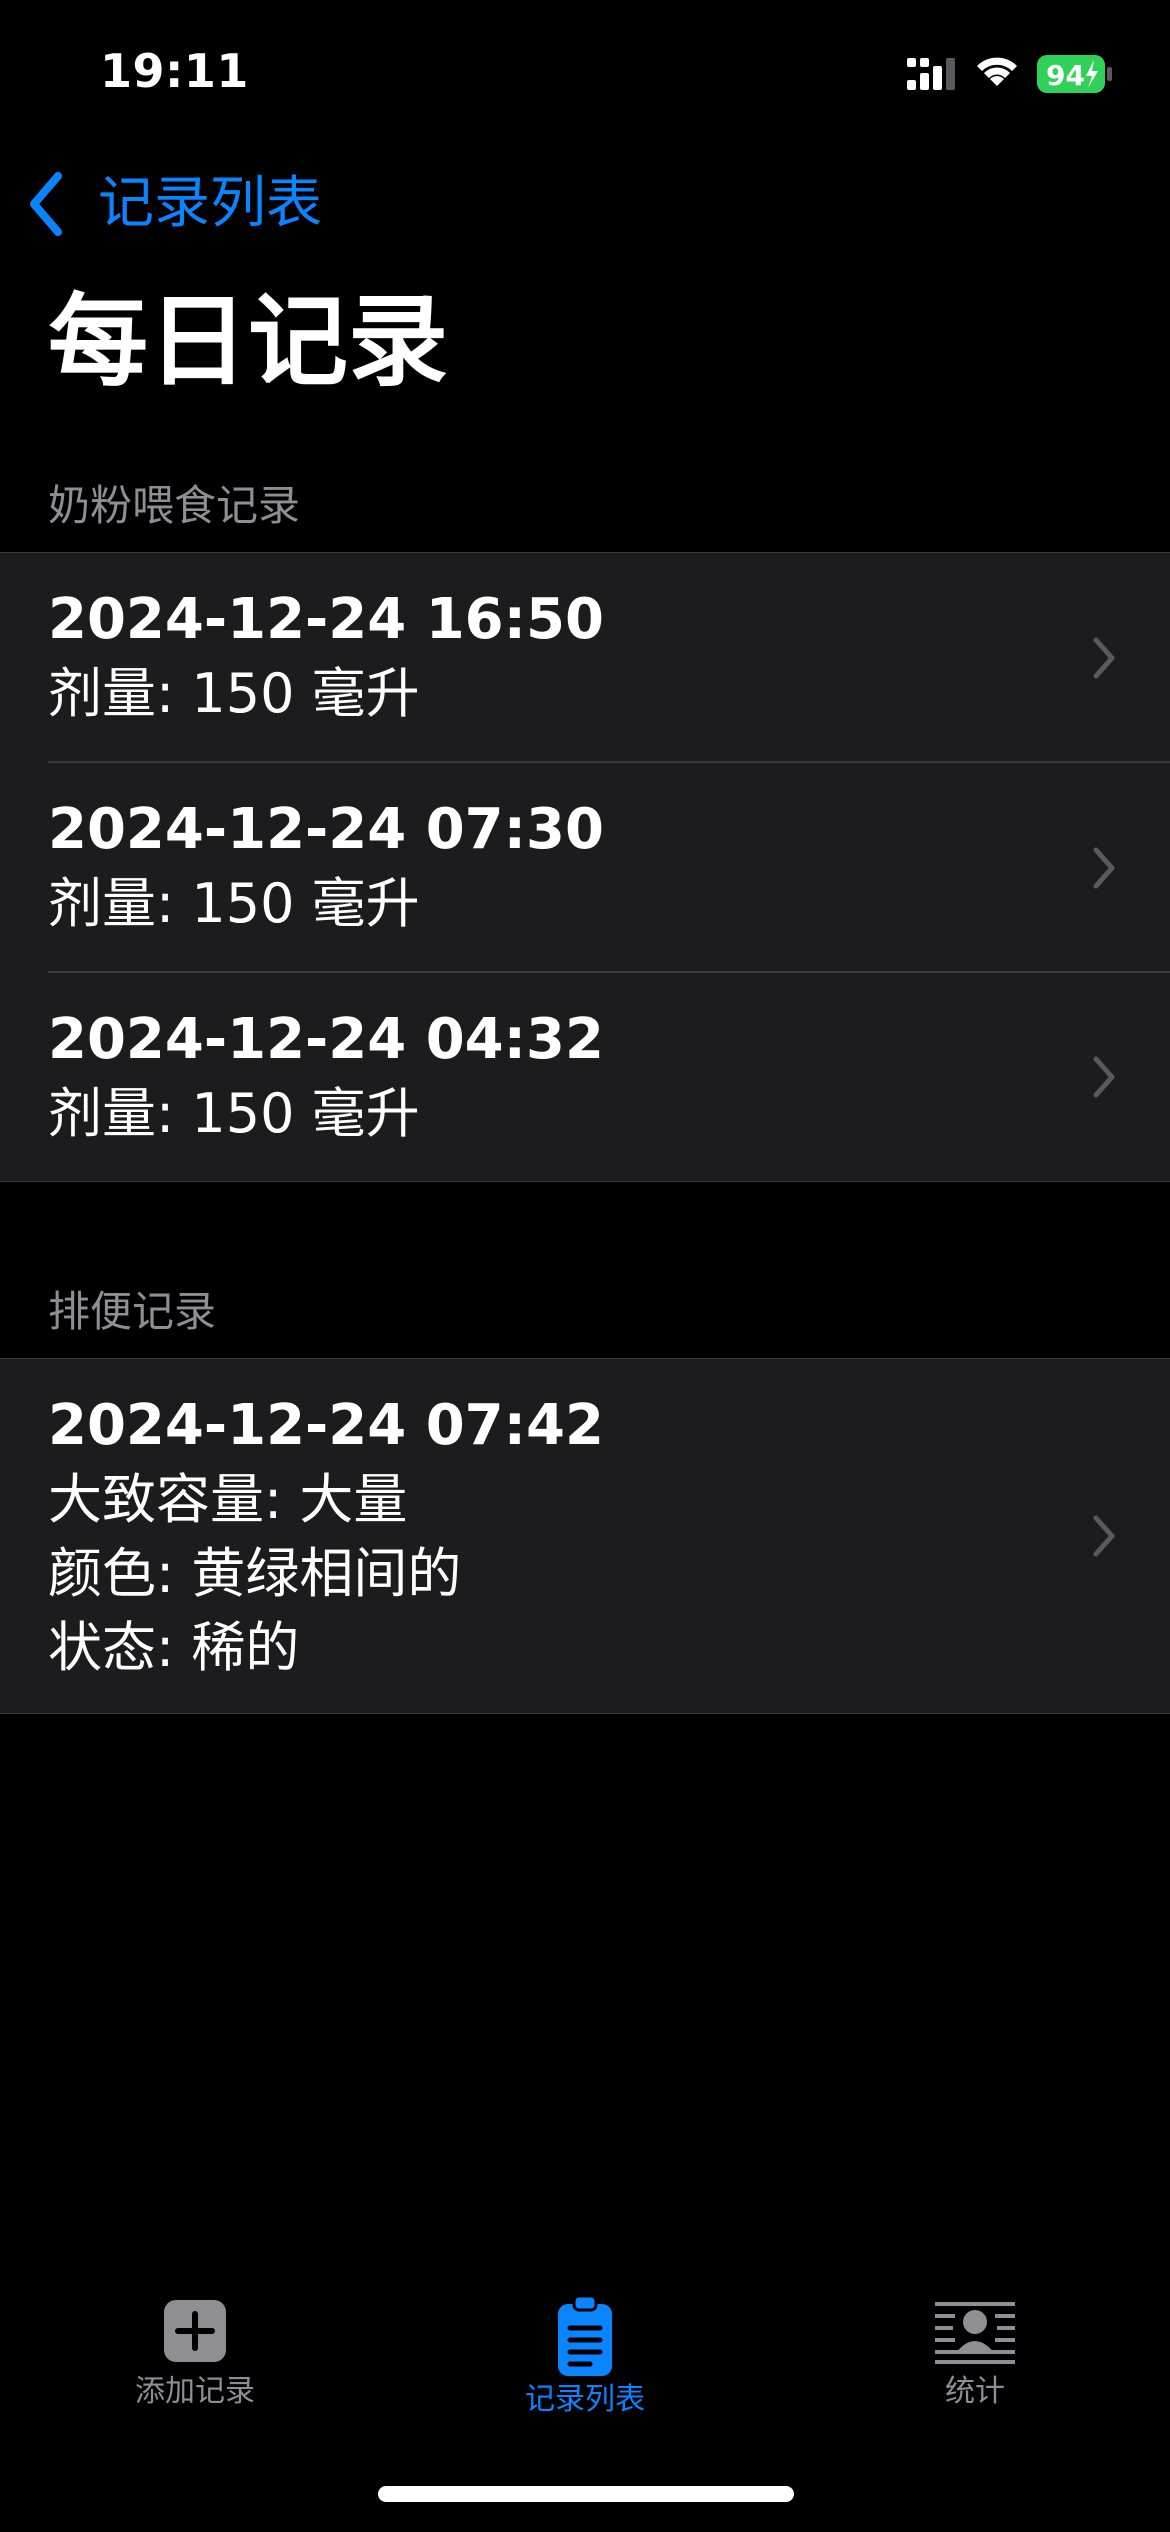 This screenshot has height=2532, width=1170. What do you see at coordinates (585, 2335) in the screenshot?
I see `clipboard-icon` at bounding box center [585, 2335].